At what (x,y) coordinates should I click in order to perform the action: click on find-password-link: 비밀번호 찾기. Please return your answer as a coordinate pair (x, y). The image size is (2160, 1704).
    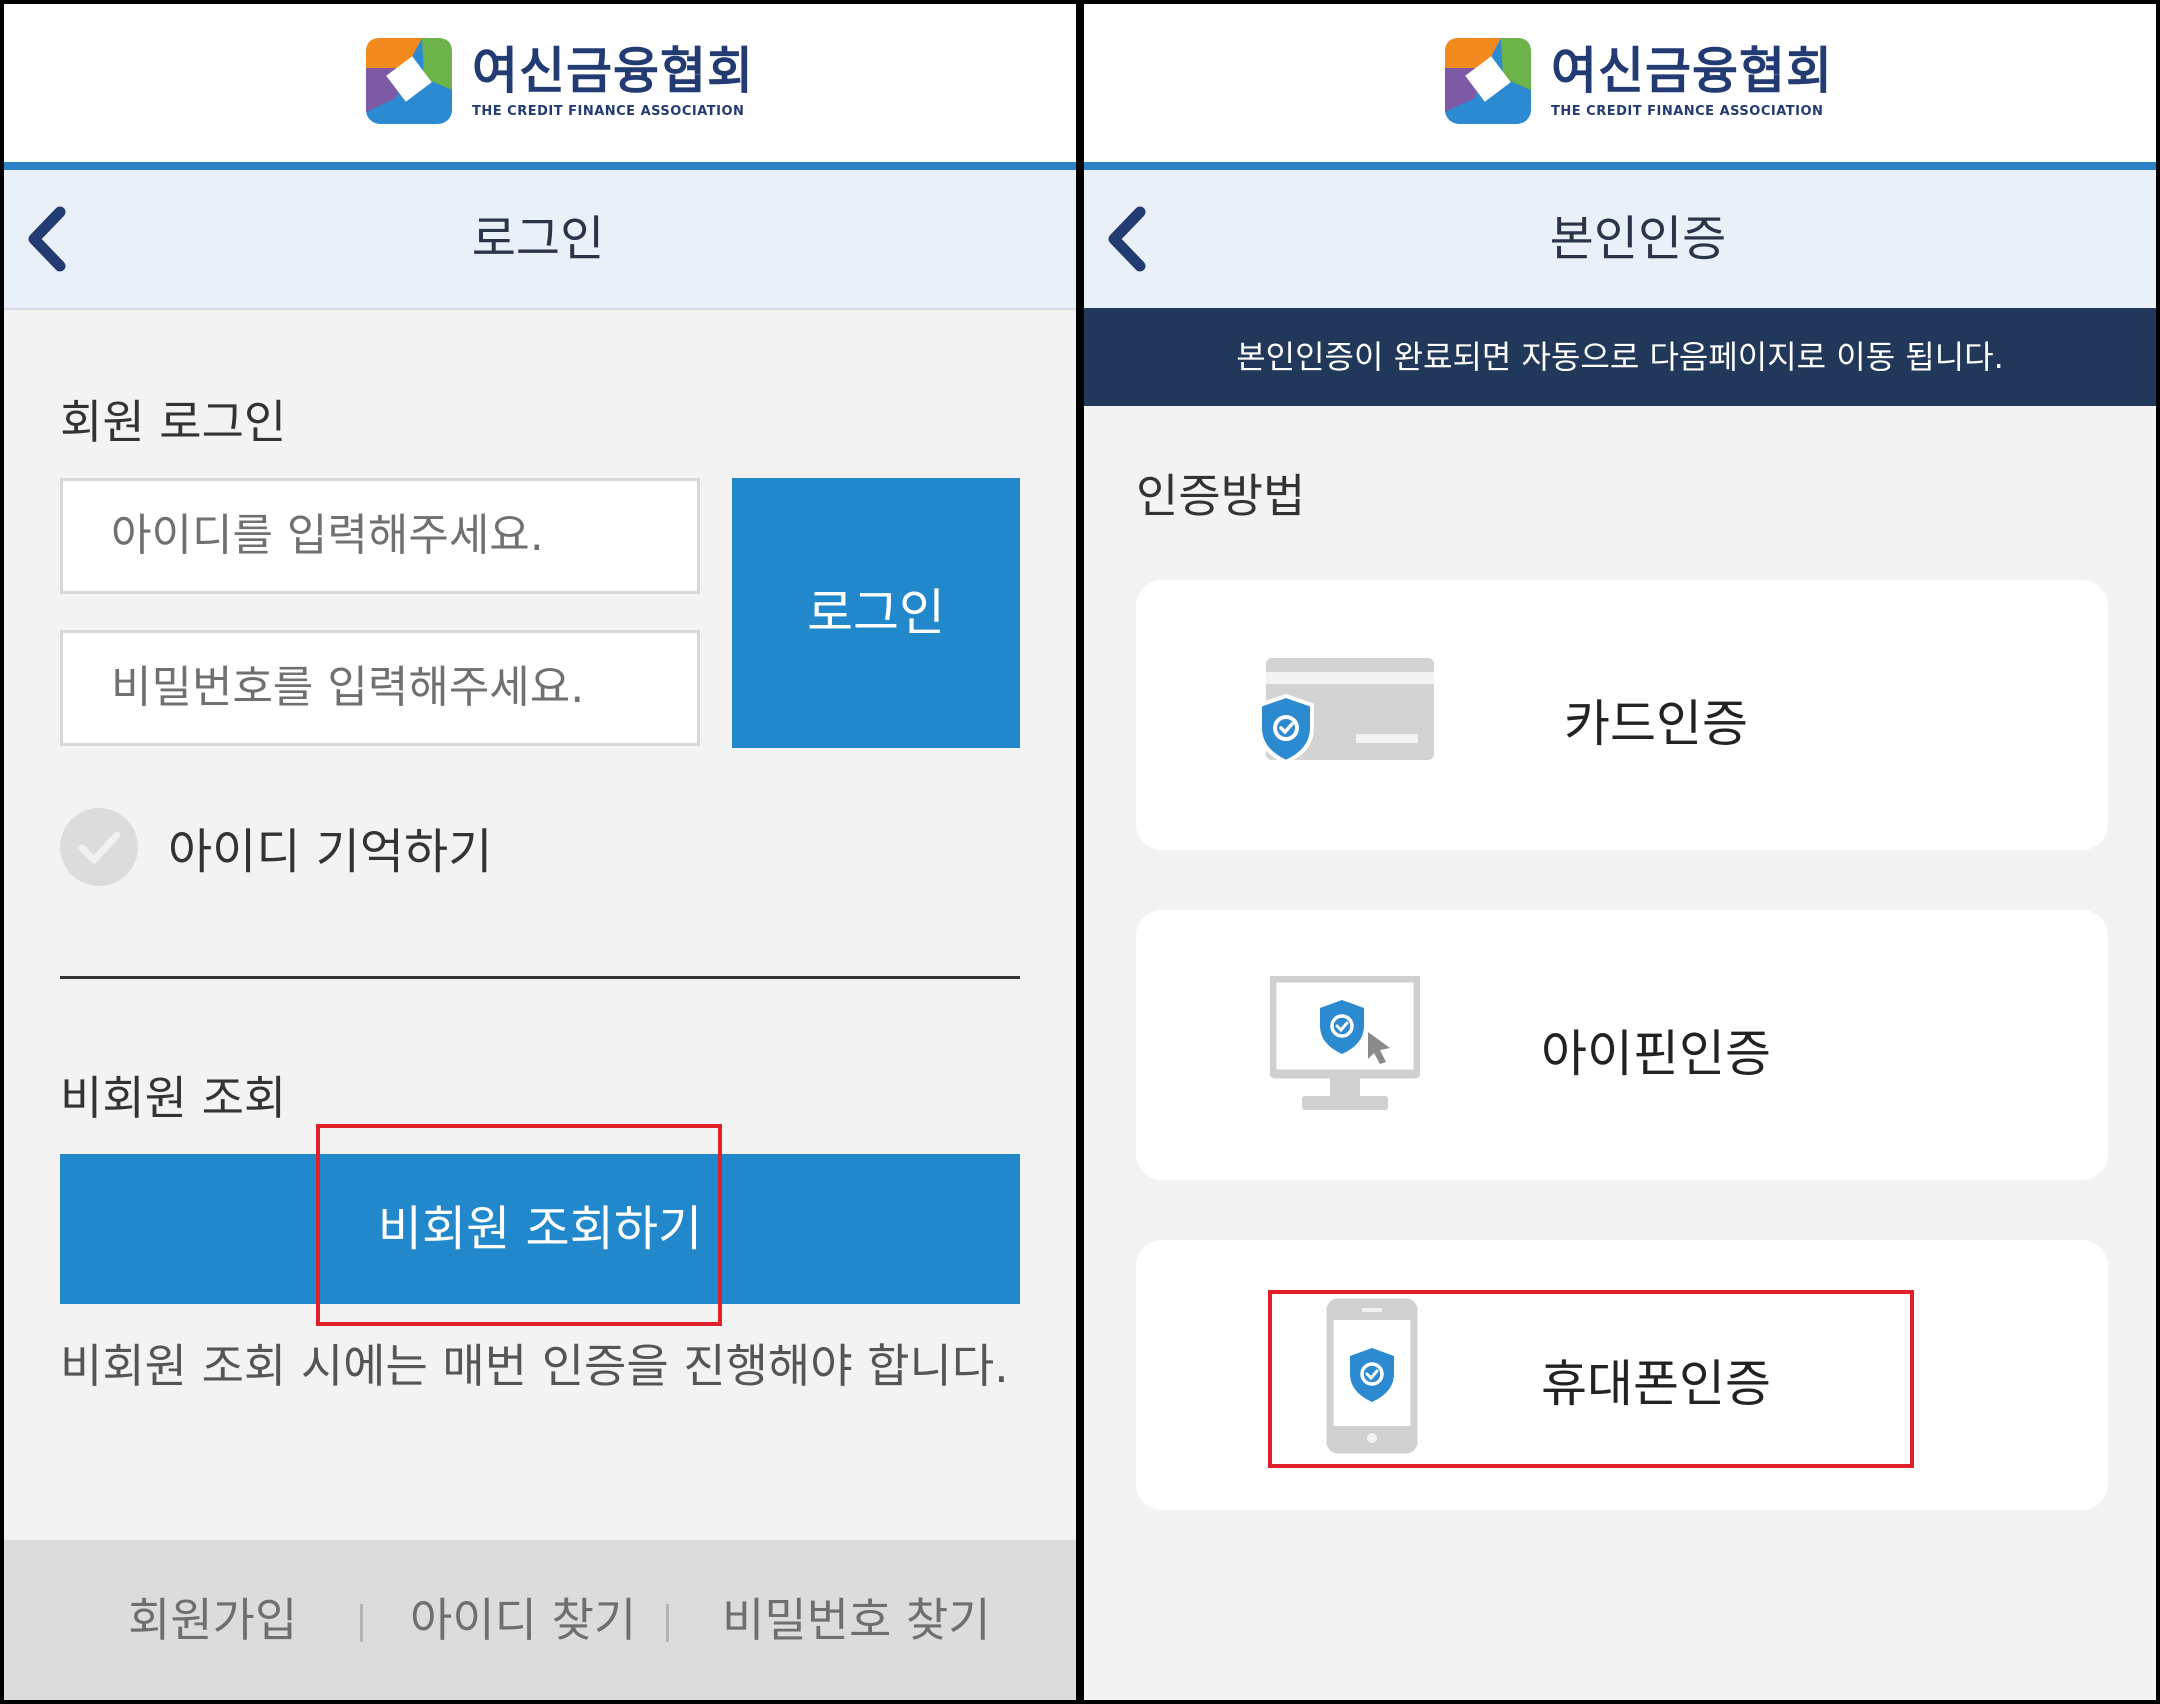
    Looking at the image, I should click on (856, 1620).